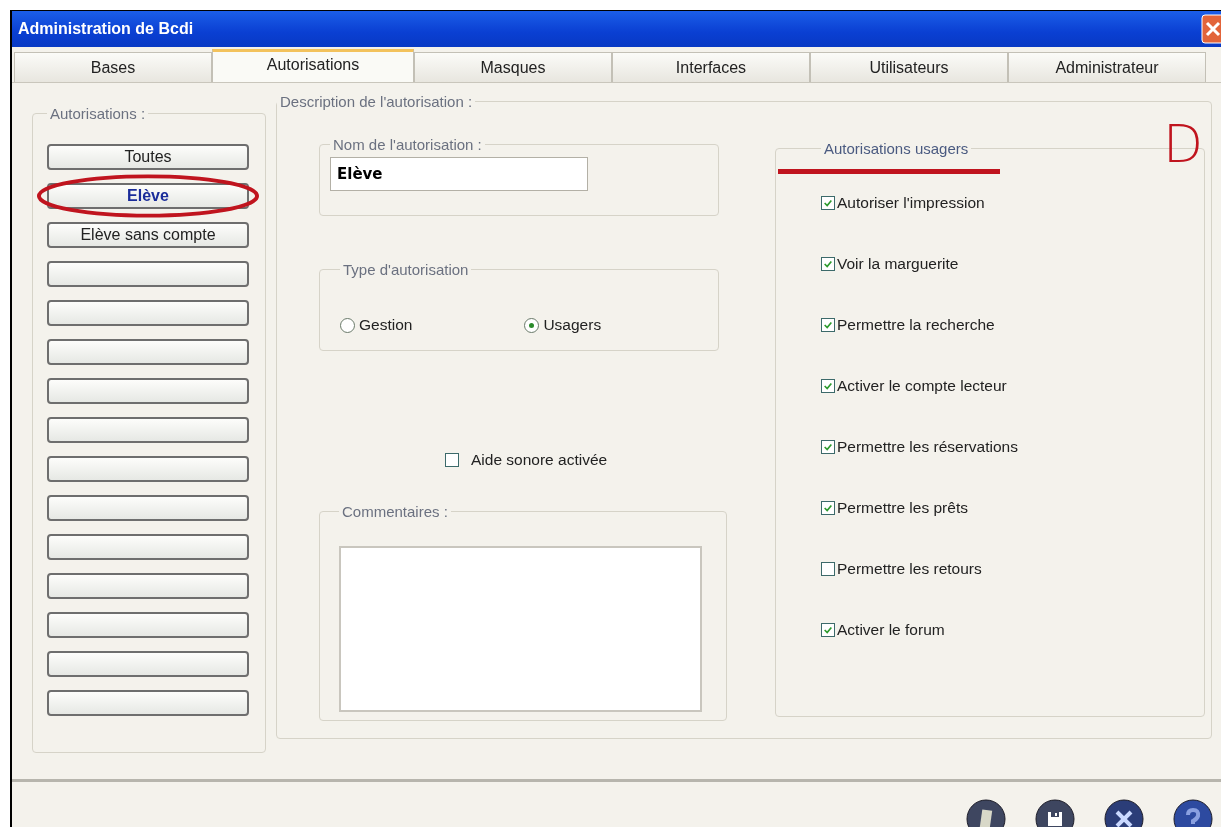 This screenshot has width=1221, height=827. What do you see at coordinates (106, 29) in the screenshot?
I see `window-title: Administration de Bcdi` at bounding box center [106, 29].